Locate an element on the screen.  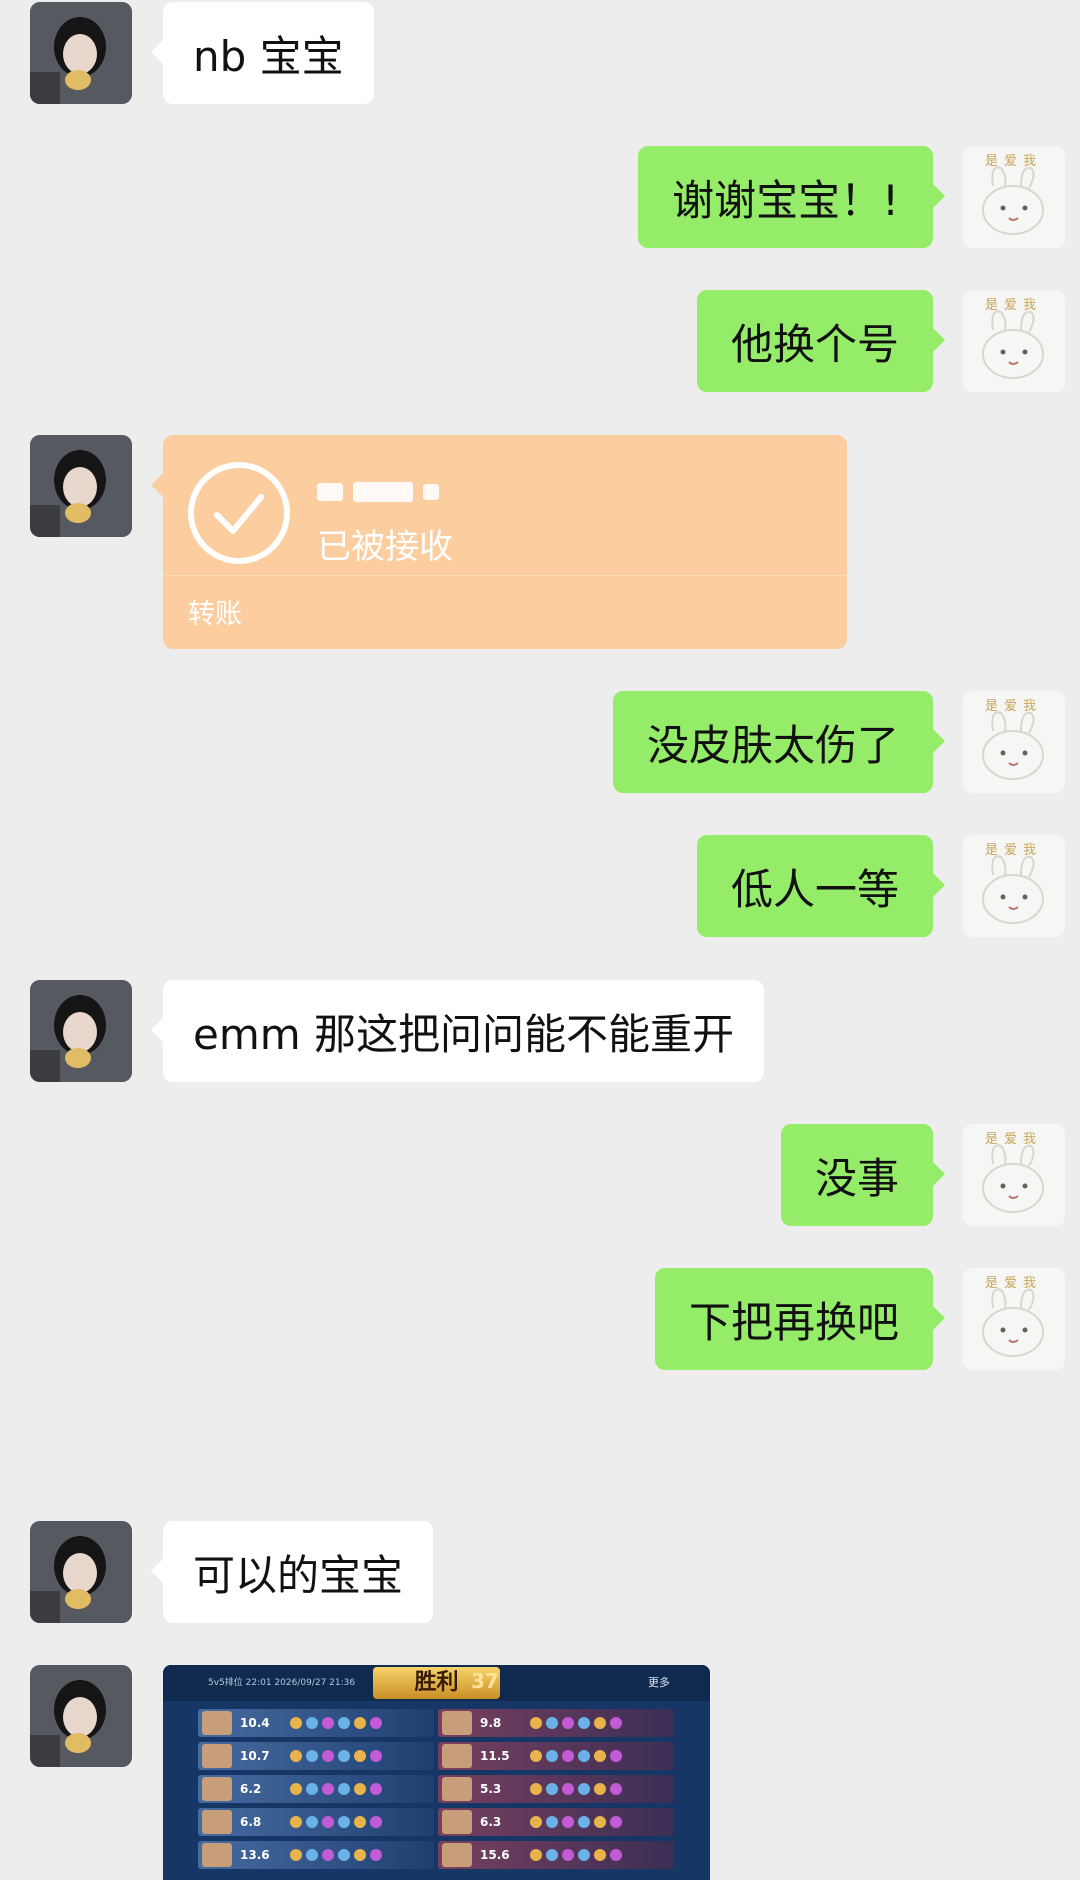
player-row: 15.6 is located at coordinates (556, 1855).